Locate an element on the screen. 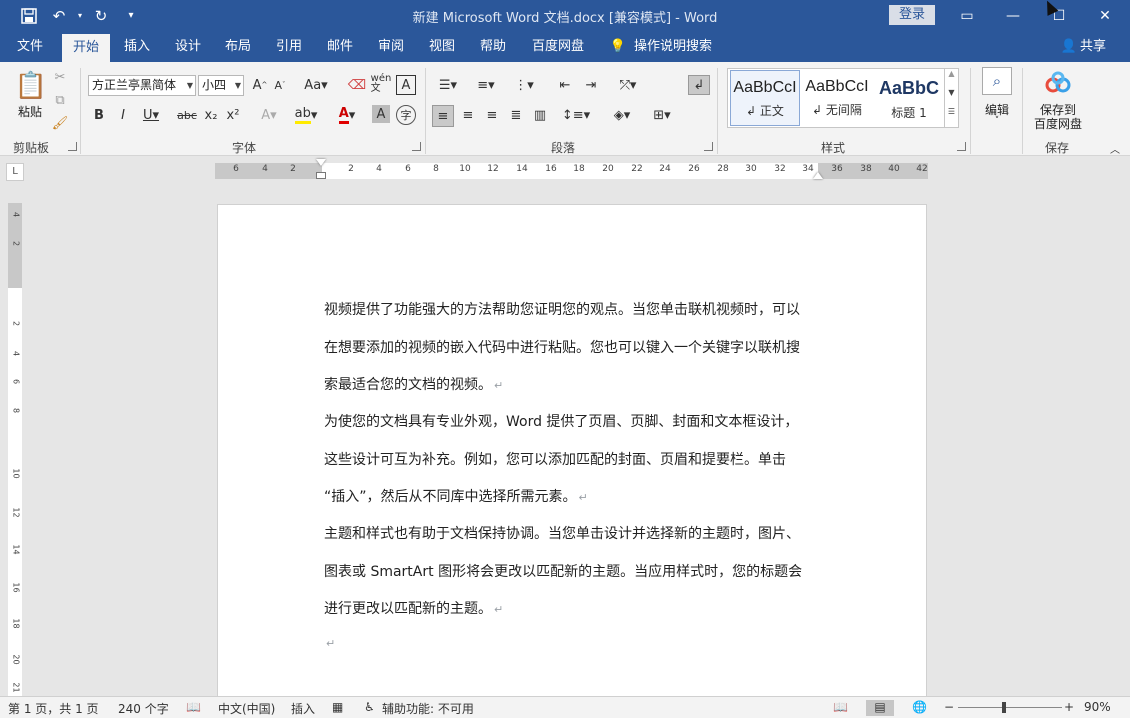  highlight-color-icon: ab ▾ is located at coordinates (306, 115).